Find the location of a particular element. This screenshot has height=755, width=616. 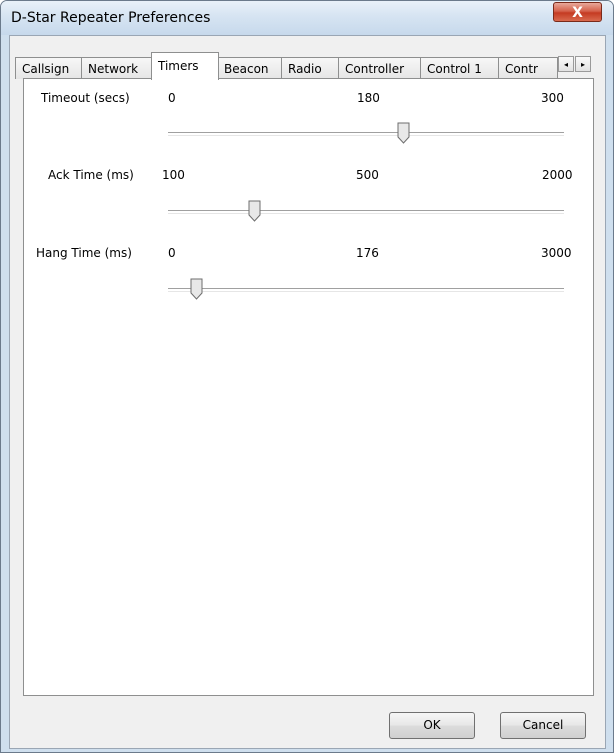

close-button: X is located at coordinates (577, 12).